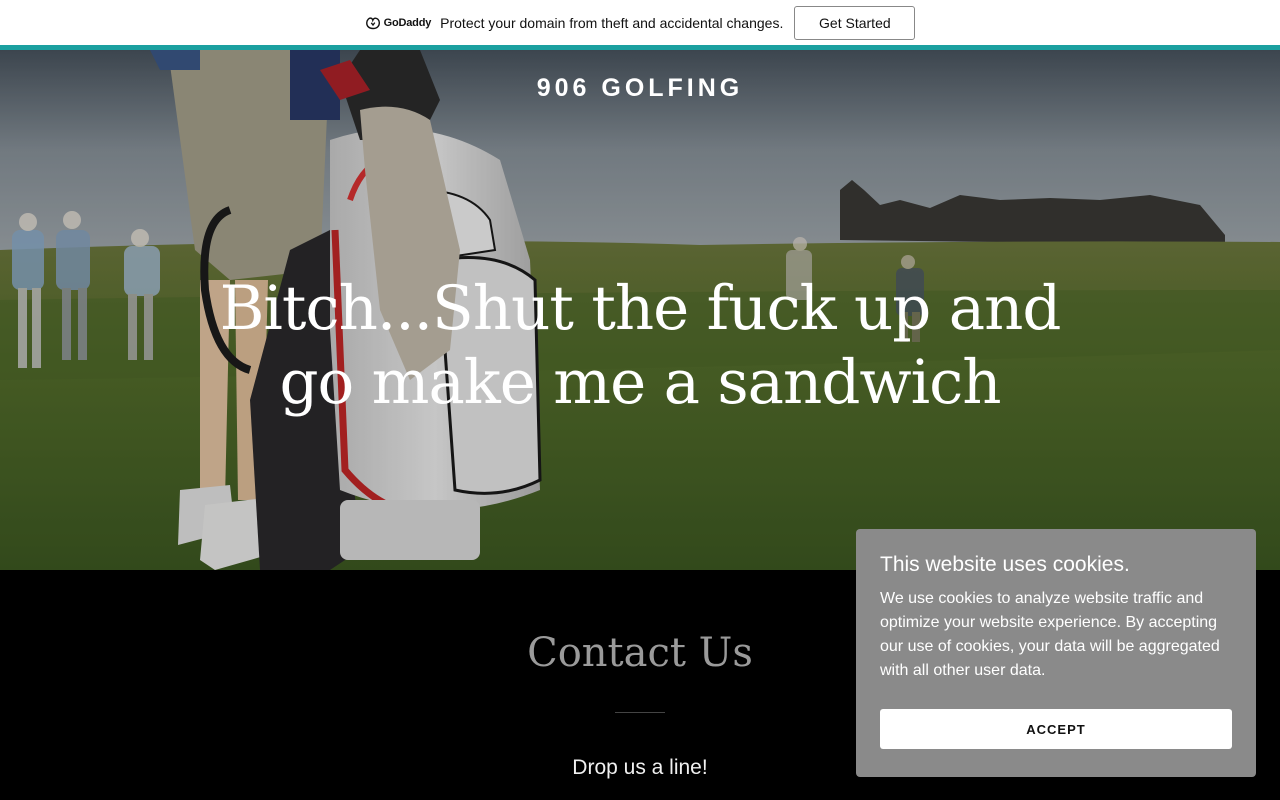 This screenshot has width=1280, height=800. What do you see at coordinates (1056, 729) in the screenshot?
I see `accept-cookies-button: ACCEPT` at bounding box center [1056, 729].